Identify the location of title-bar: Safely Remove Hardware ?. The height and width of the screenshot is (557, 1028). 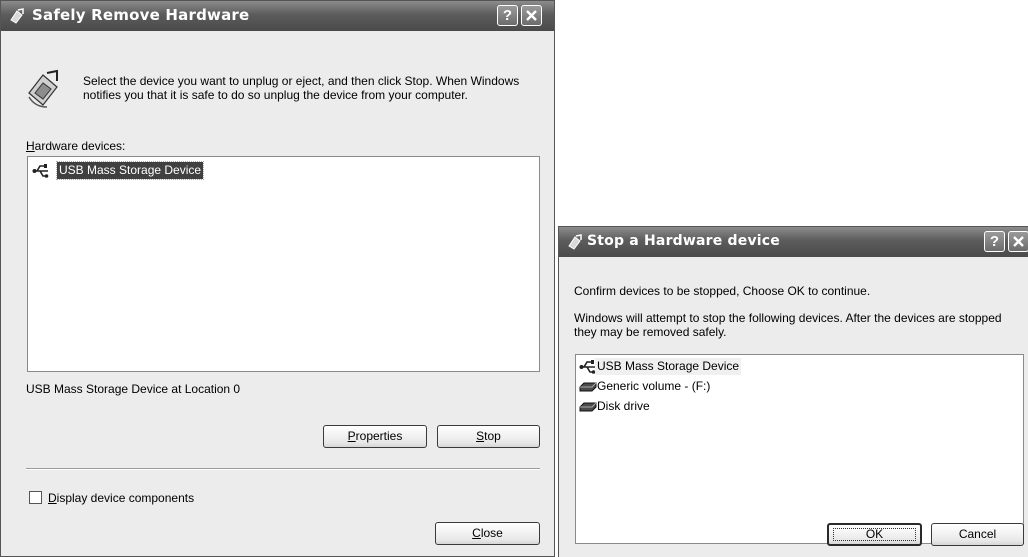
(277, 16).